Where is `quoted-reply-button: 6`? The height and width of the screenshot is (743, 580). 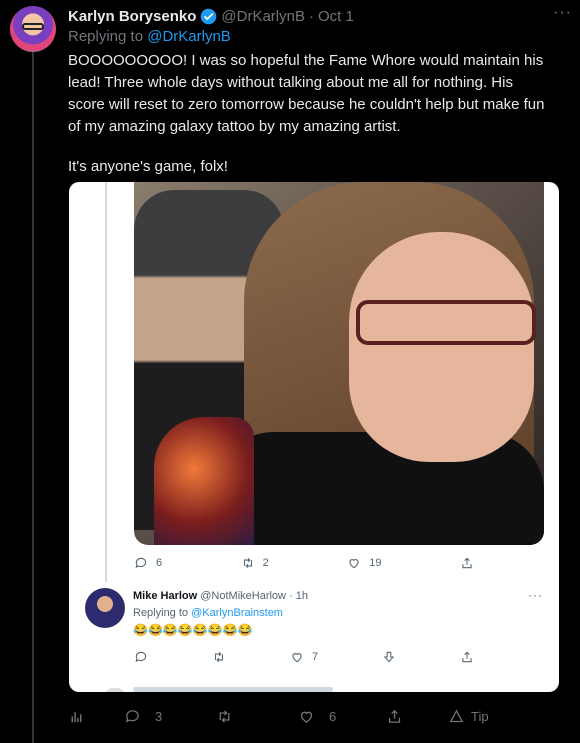
quoted-reply-button: 6 is located at coordinates (148, 563).